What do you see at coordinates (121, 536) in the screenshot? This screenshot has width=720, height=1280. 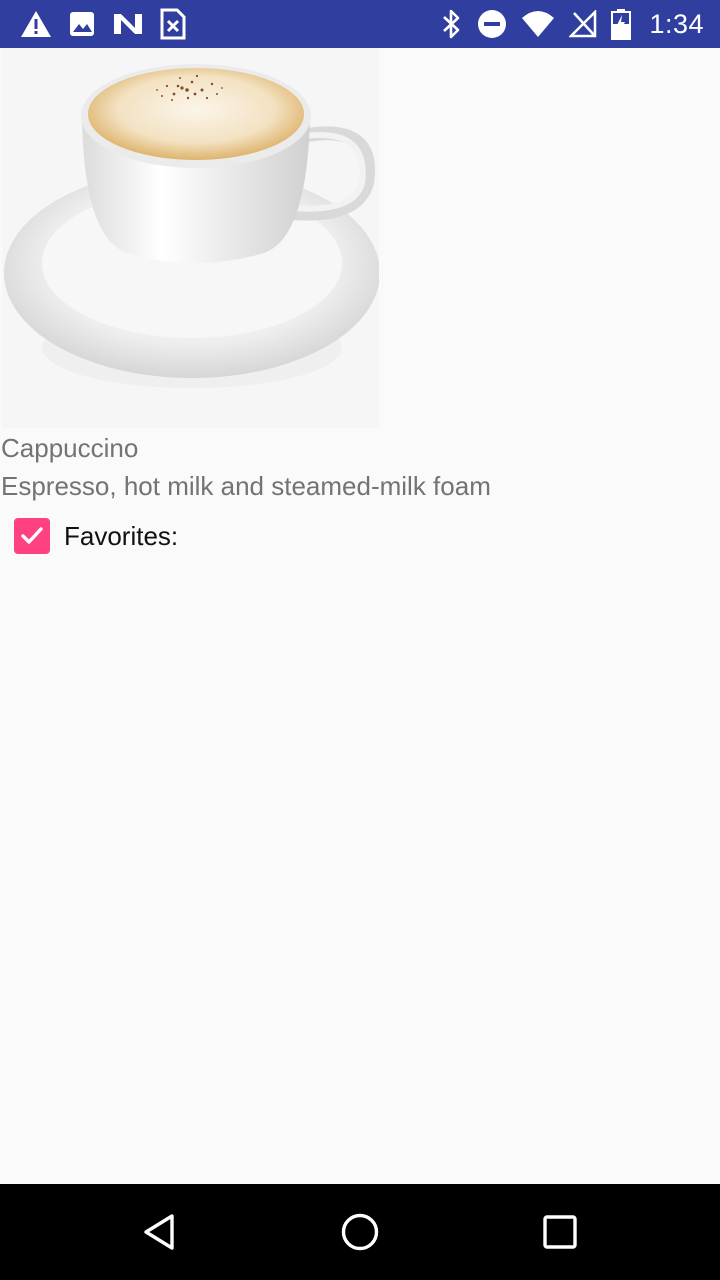 I see `favorites-label: Favorites:` at bounding box center [121, 536].